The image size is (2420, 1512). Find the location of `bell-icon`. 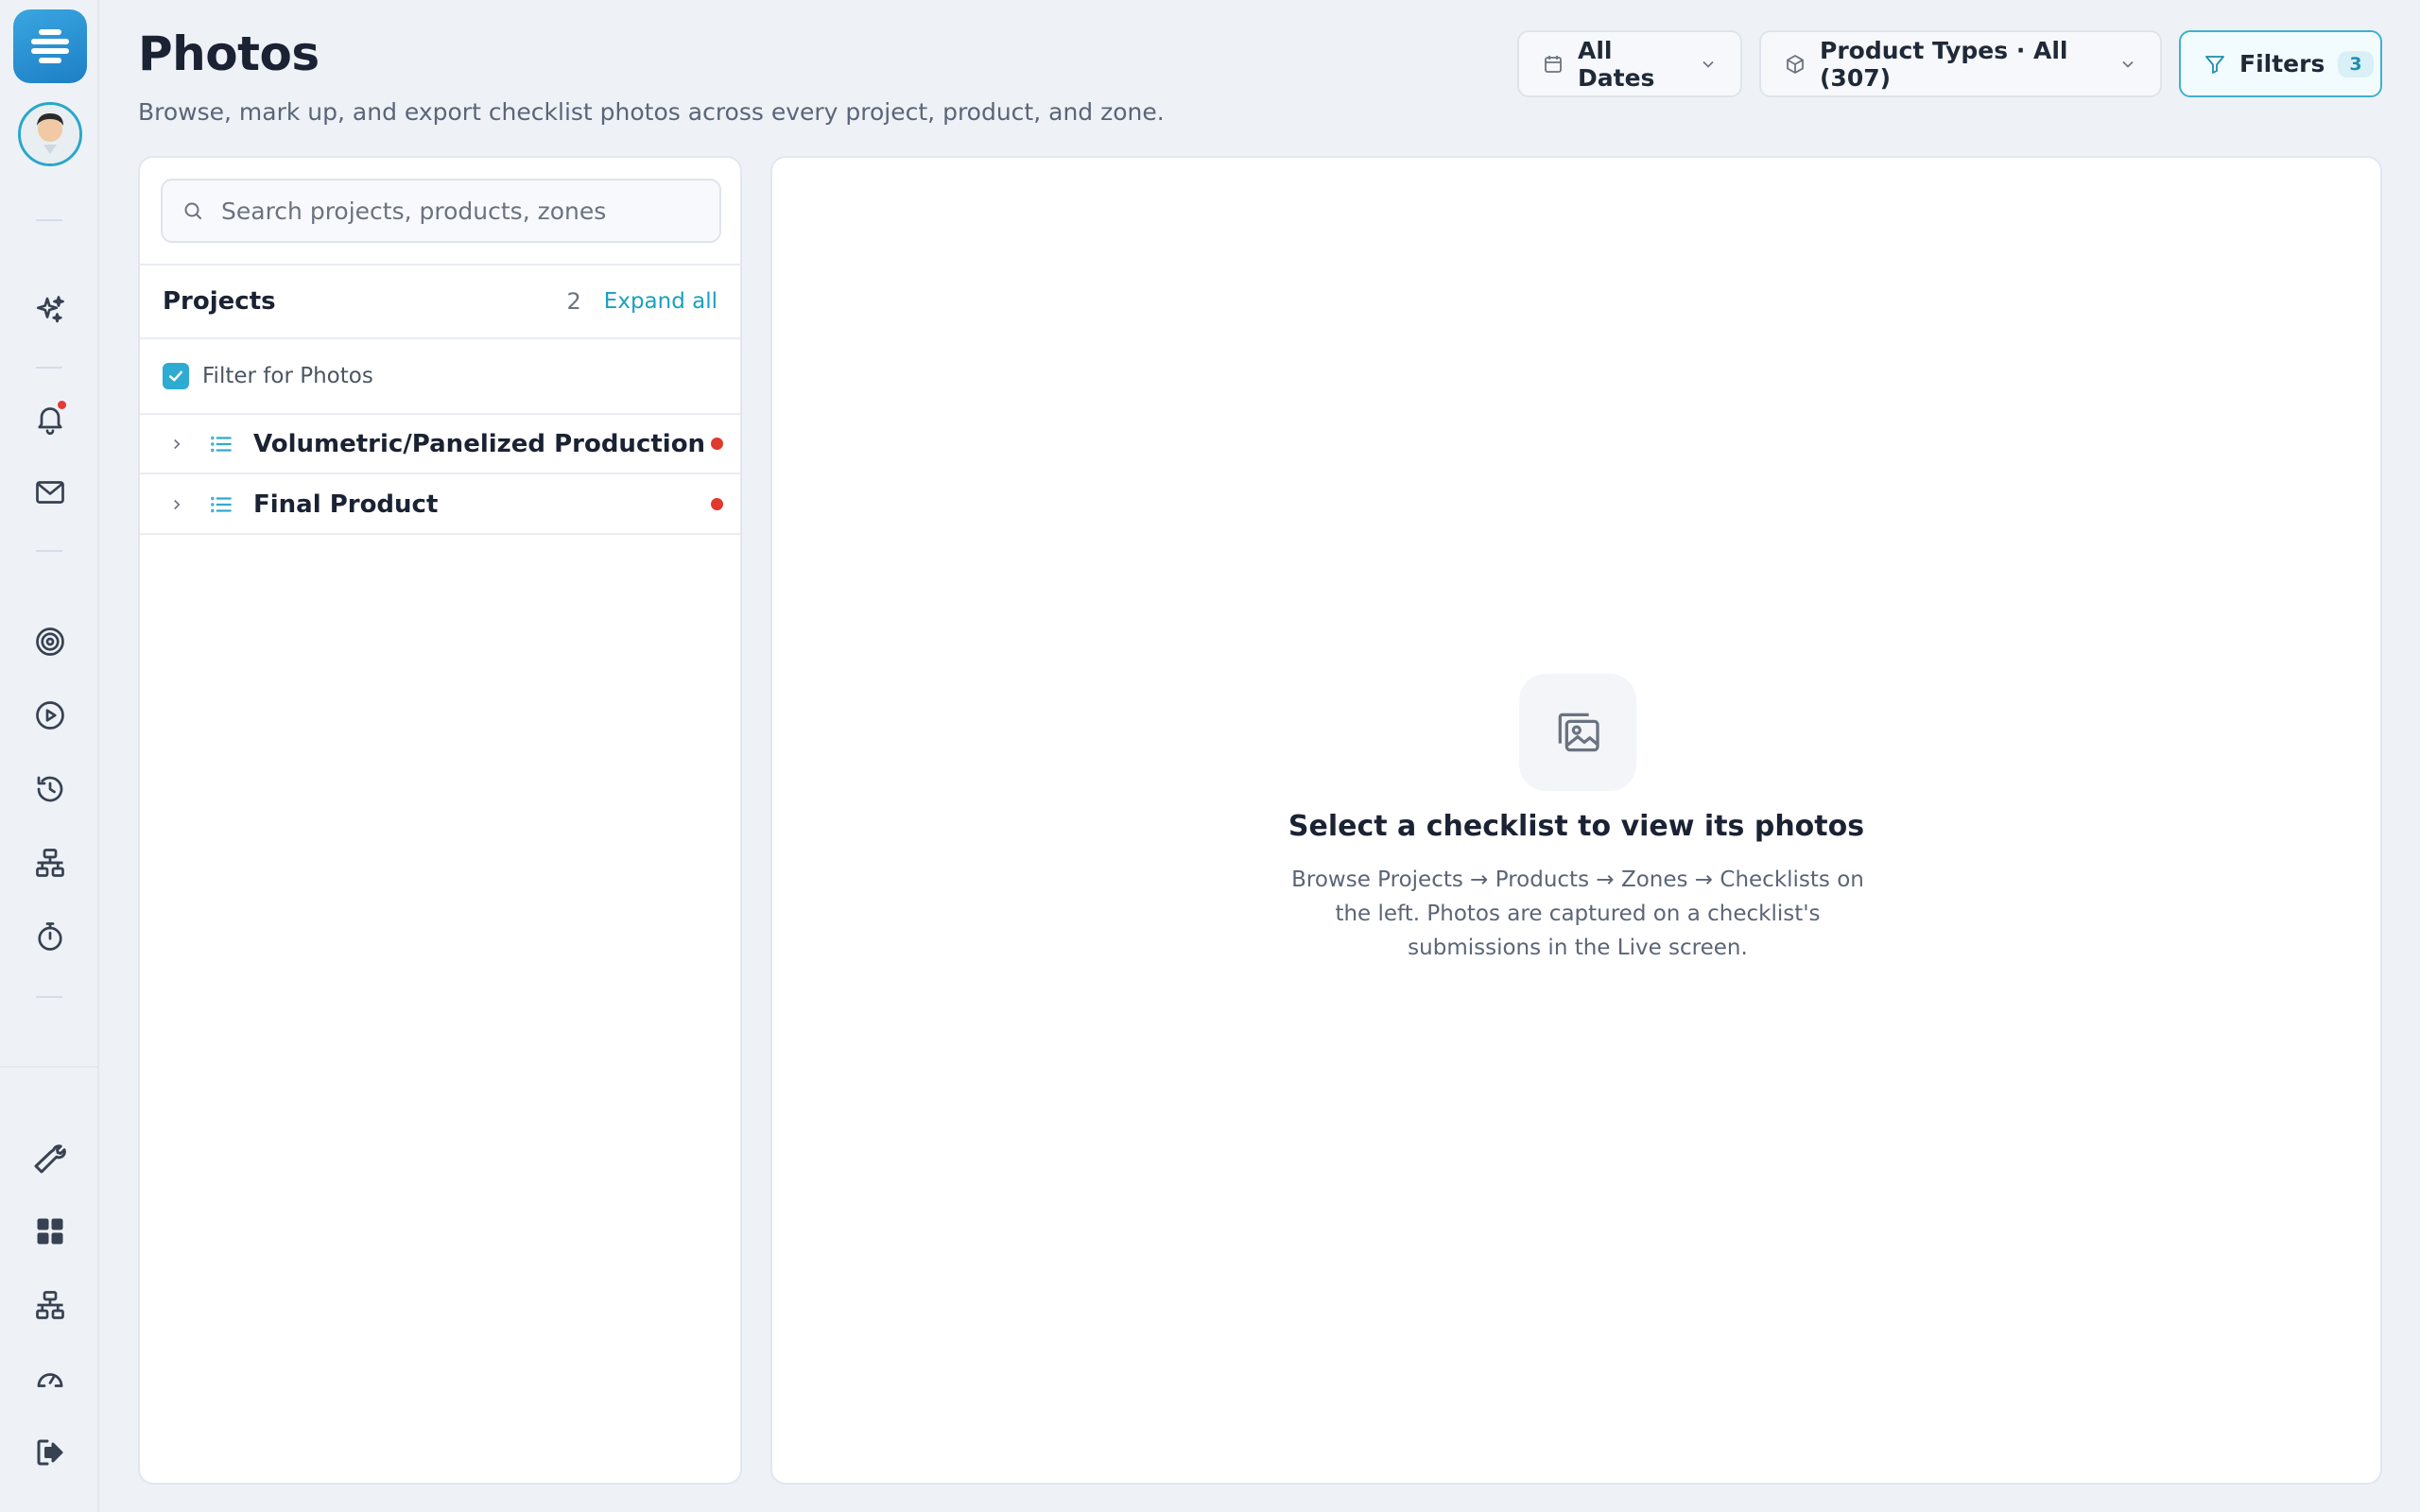

bell-icon is located at coordinates (50, 418).